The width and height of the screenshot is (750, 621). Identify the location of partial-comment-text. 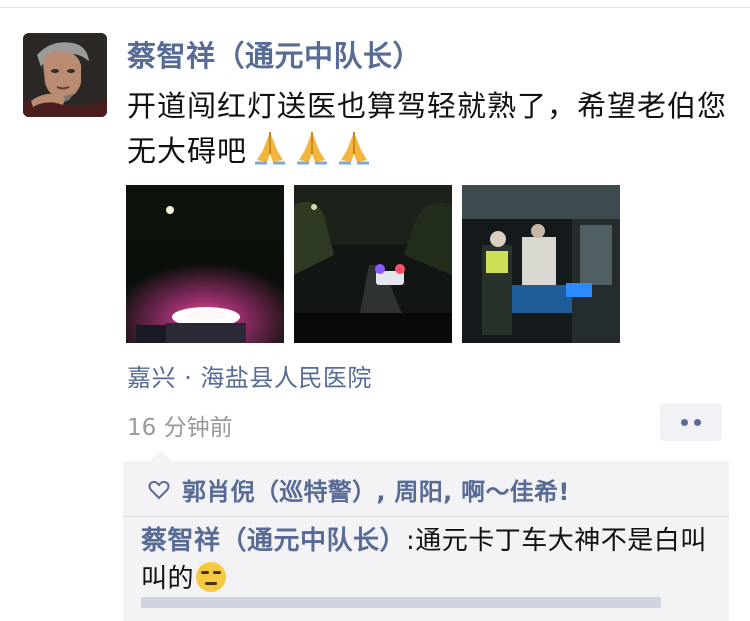
(401, 602).